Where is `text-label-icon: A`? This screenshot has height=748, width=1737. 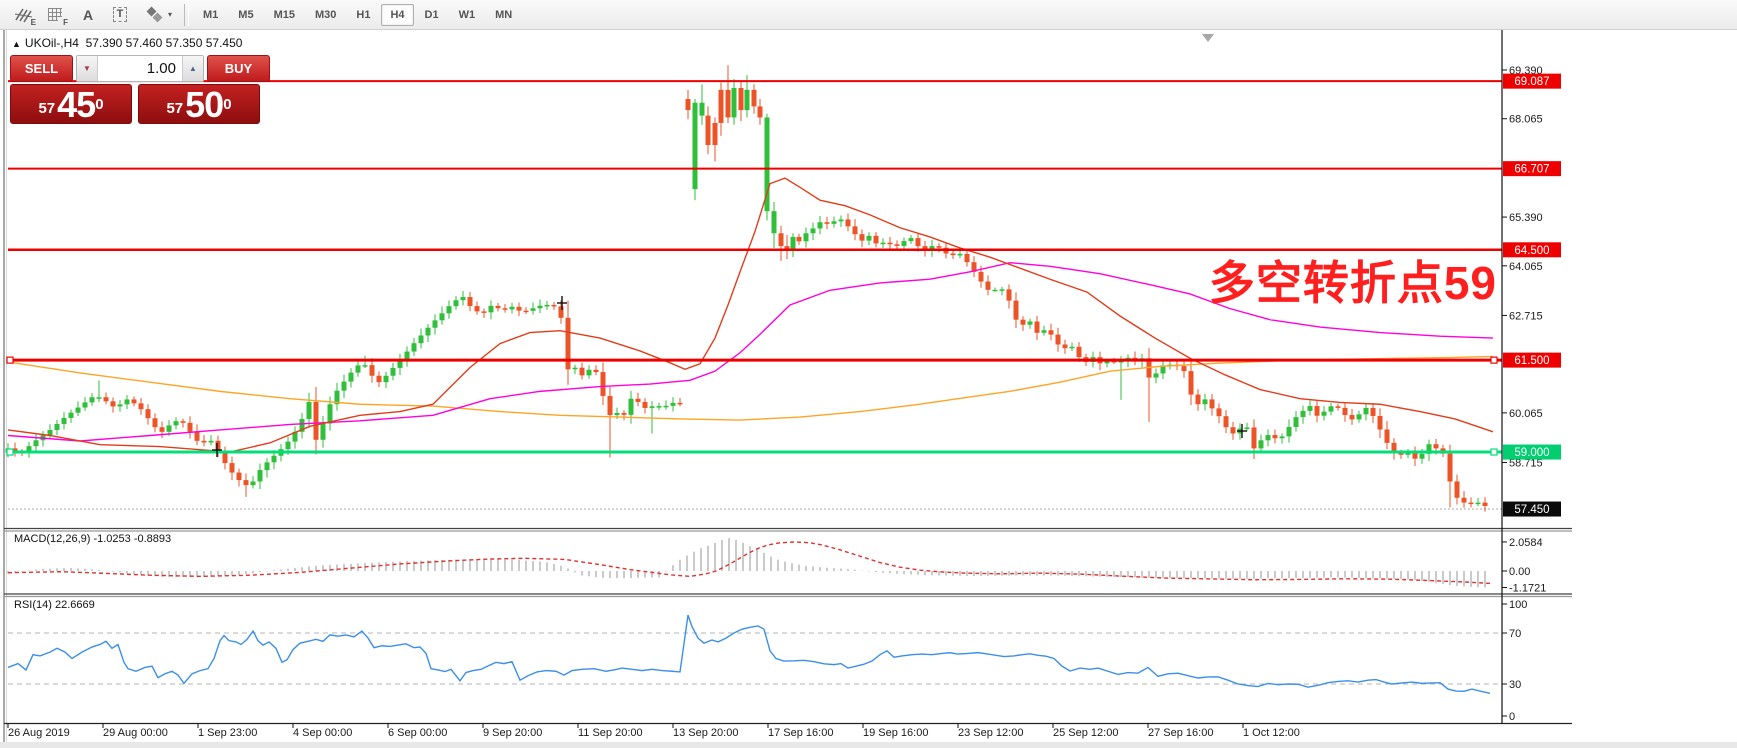
text-label-icon: A is located at coordinates (88, 15).